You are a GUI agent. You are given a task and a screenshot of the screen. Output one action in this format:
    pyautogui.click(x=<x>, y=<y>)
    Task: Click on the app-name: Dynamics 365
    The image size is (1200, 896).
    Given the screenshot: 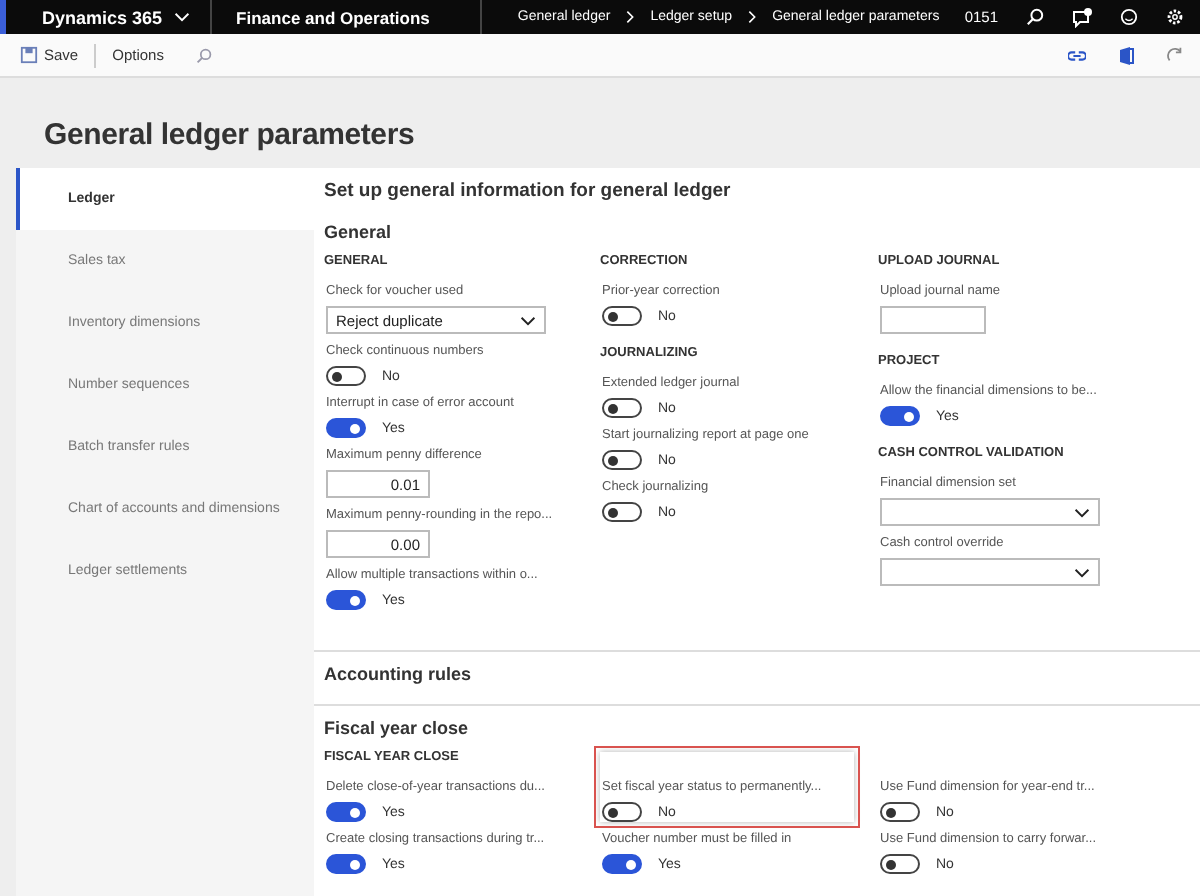 What is the action you would take?
    pyautogui.click(x=102, y=17)
    